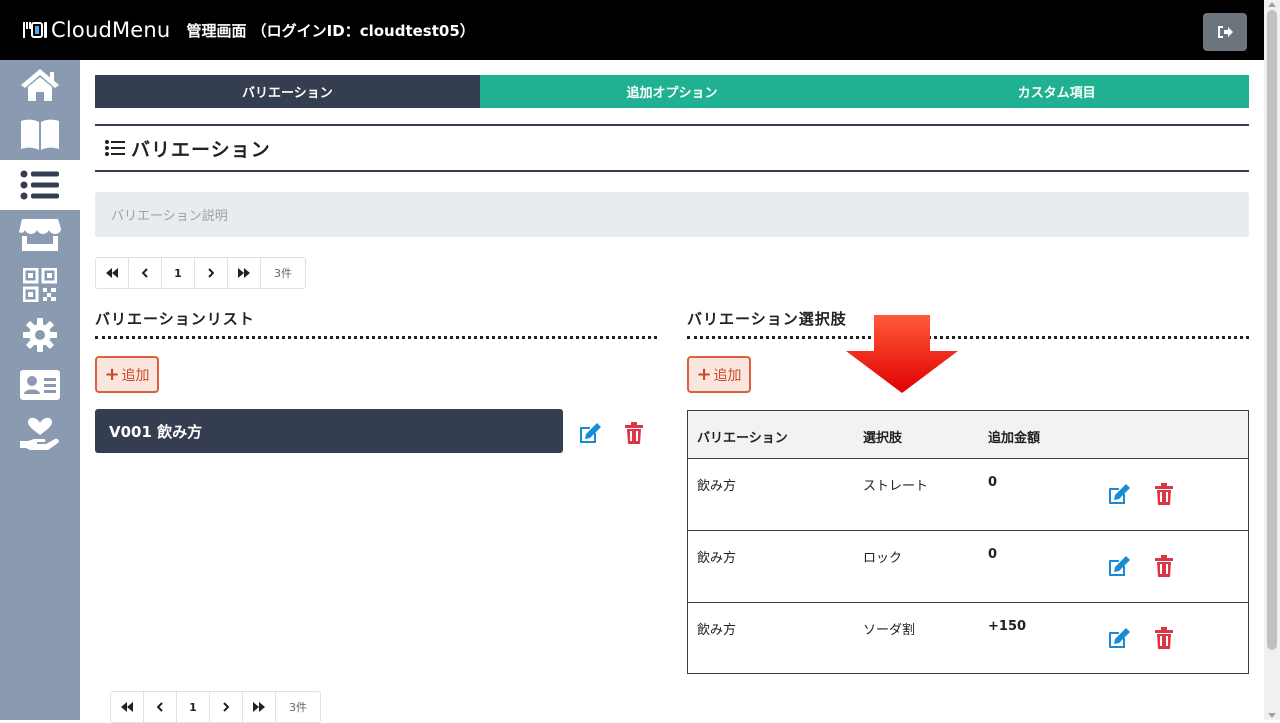 This screenshot has width=1280, height=723. What do you see at coordinates (111, 30) in the screenshot?
I see `brand-name: CloudMenu` at bounding box center [111, 30].